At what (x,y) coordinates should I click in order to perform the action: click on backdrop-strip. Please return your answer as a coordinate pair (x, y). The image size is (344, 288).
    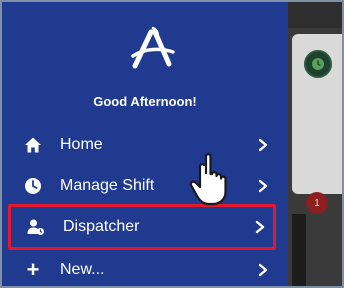
    Looking at the image, I should click on (299, 250).